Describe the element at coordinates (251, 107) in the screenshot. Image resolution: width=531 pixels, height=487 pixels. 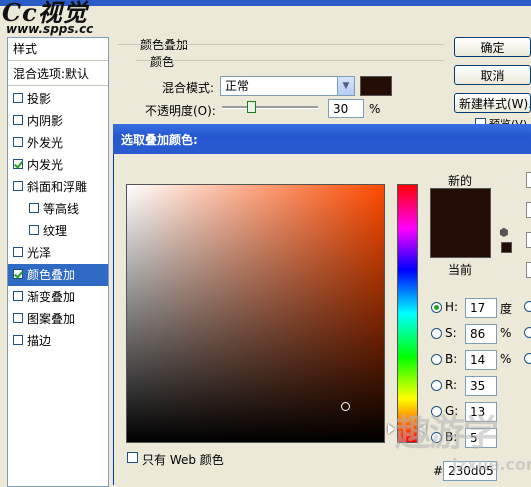
I see `opacity-slider-thumb` at that location.